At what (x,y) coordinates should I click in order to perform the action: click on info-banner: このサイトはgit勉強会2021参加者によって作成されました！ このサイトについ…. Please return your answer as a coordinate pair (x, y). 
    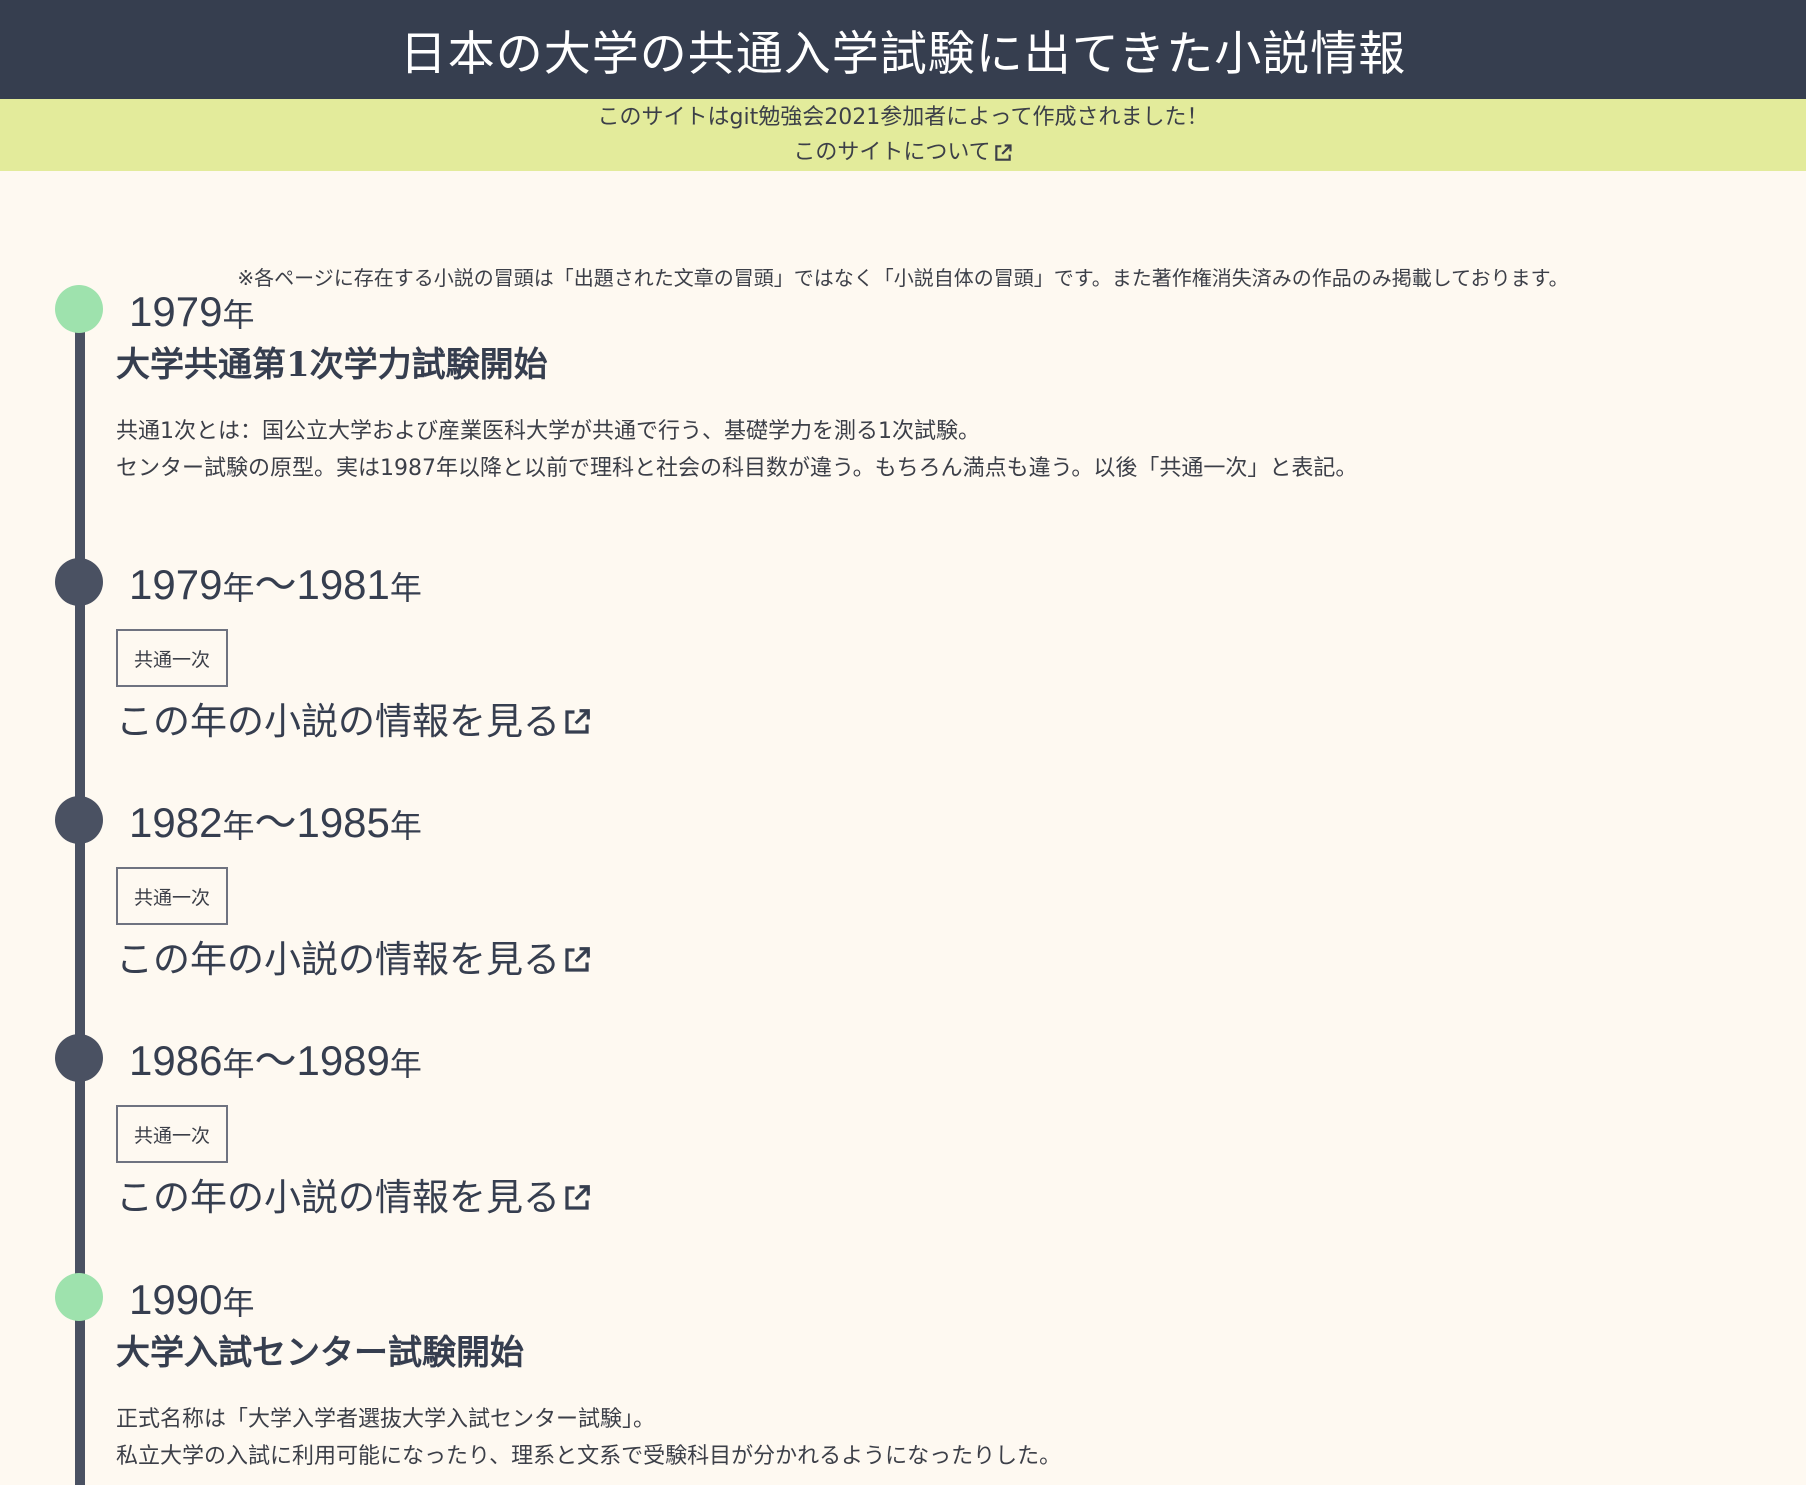
    Looking at the image, I should click on (903, 135).